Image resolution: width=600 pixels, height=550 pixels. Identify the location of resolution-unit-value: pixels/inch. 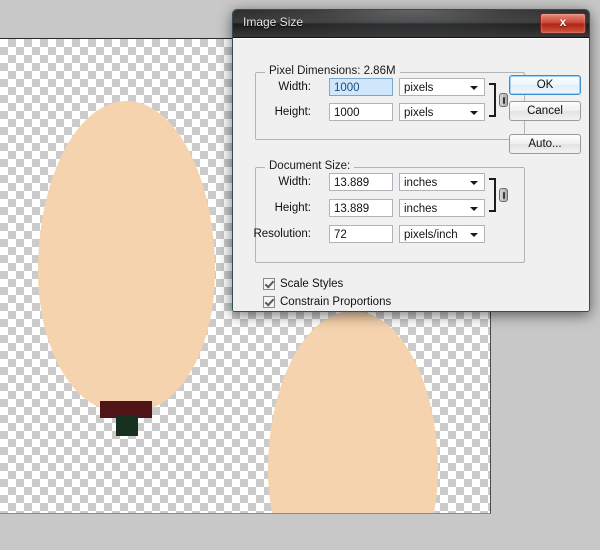
(431, 235).